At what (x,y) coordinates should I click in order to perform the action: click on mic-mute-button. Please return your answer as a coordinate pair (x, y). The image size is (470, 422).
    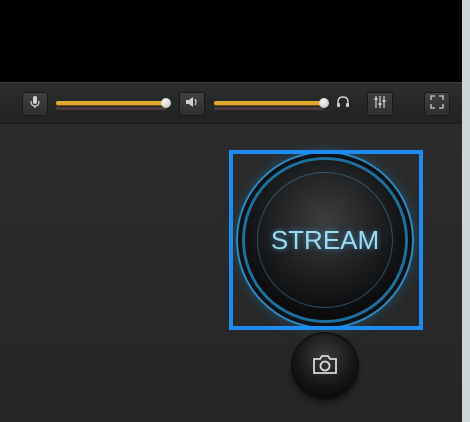
    Looking at the image, I should click on (35, 104).